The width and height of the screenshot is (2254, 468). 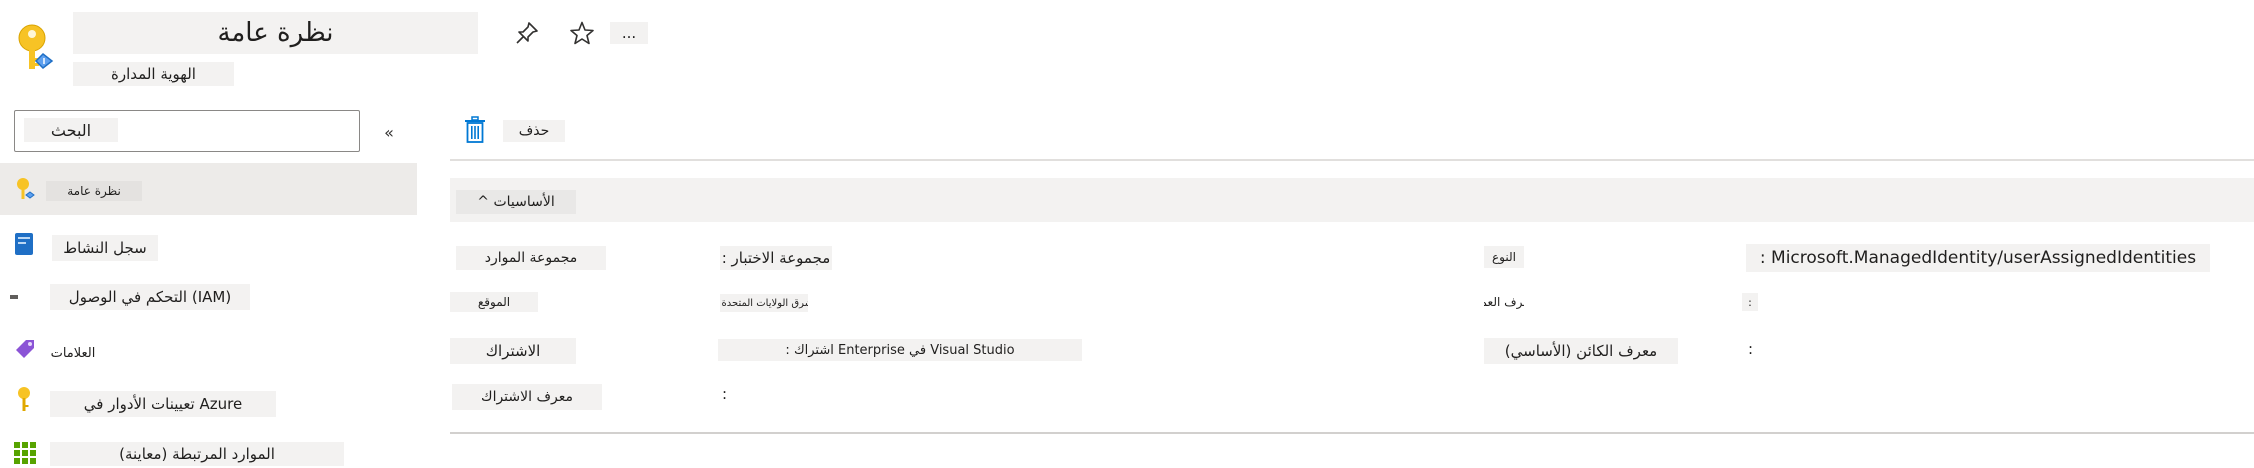 I want to click on sidebar-item-iam: التحكم في الوصول (IAM), so click(x=150, y=297).